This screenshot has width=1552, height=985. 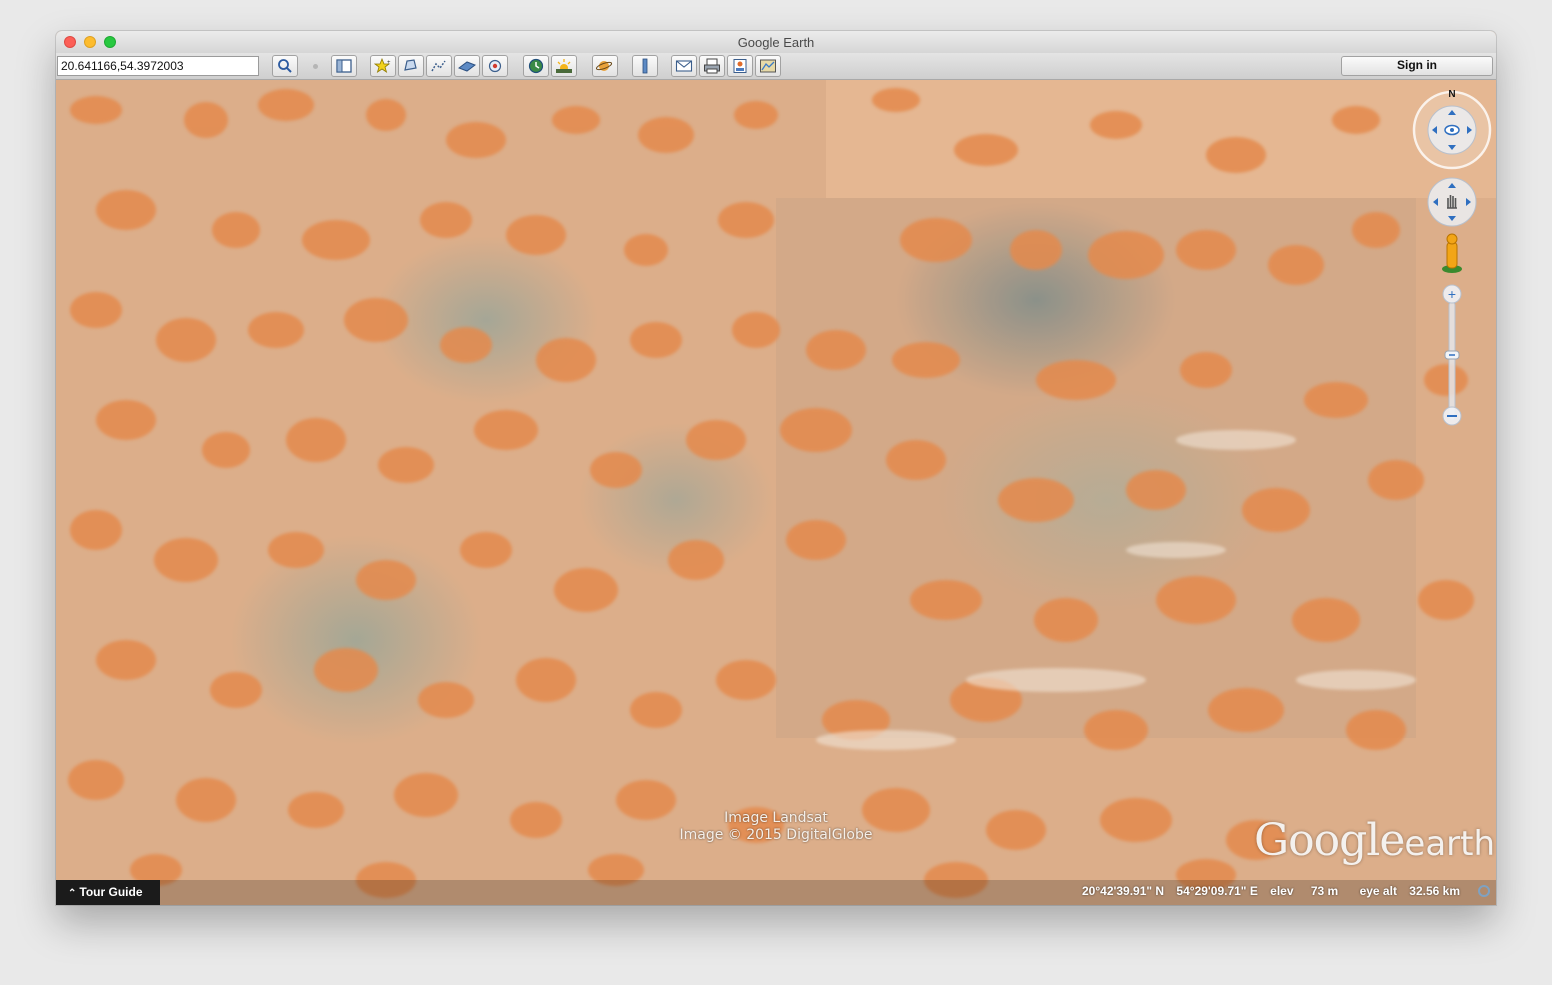 What do you see at coordinates (1217, 891) in the screenshot?
I see `longitude-readout: 54°29'09.71" E` at bounding box center [1217, 891].